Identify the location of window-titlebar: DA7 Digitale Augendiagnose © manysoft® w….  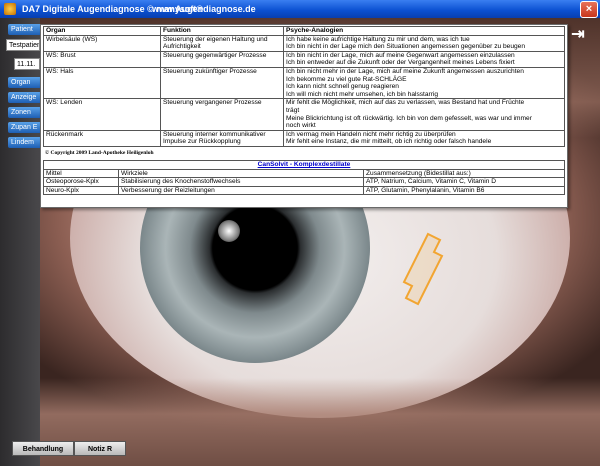
(300, 9).